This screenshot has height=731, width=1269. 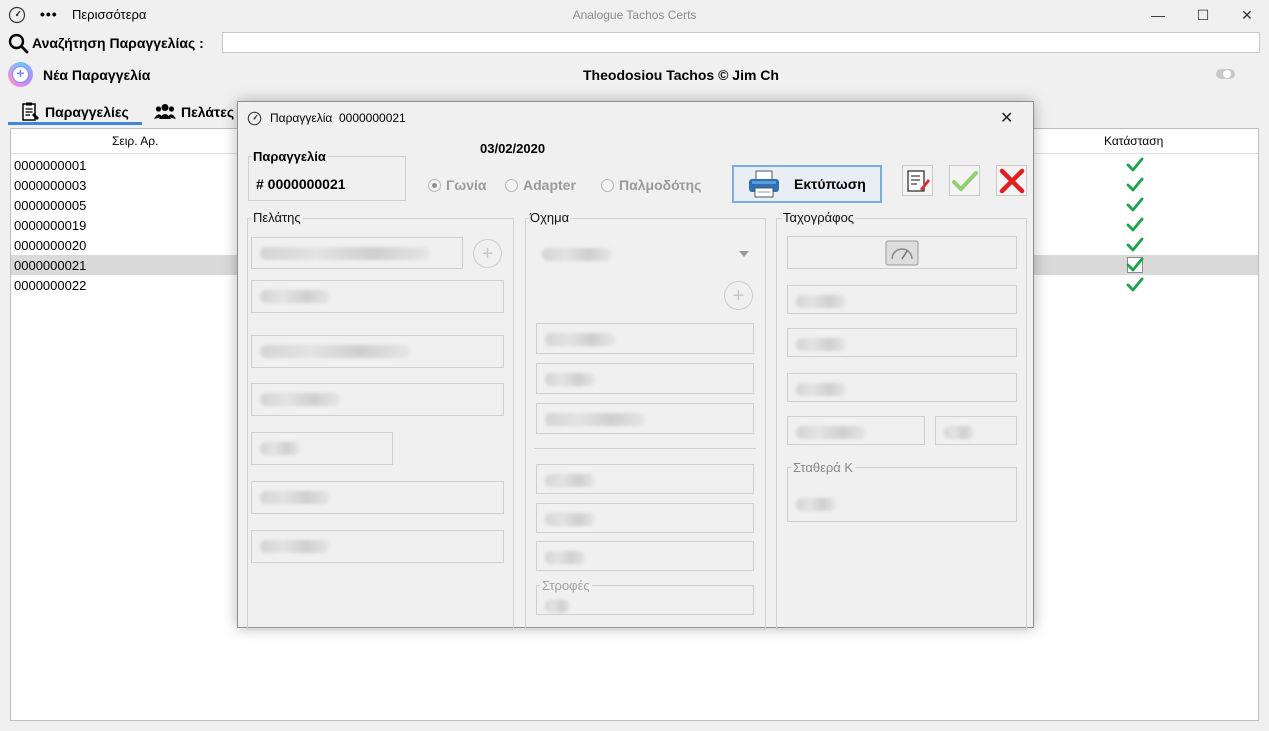 I want to click on speedometer-icon, so click(x=254, y=118).